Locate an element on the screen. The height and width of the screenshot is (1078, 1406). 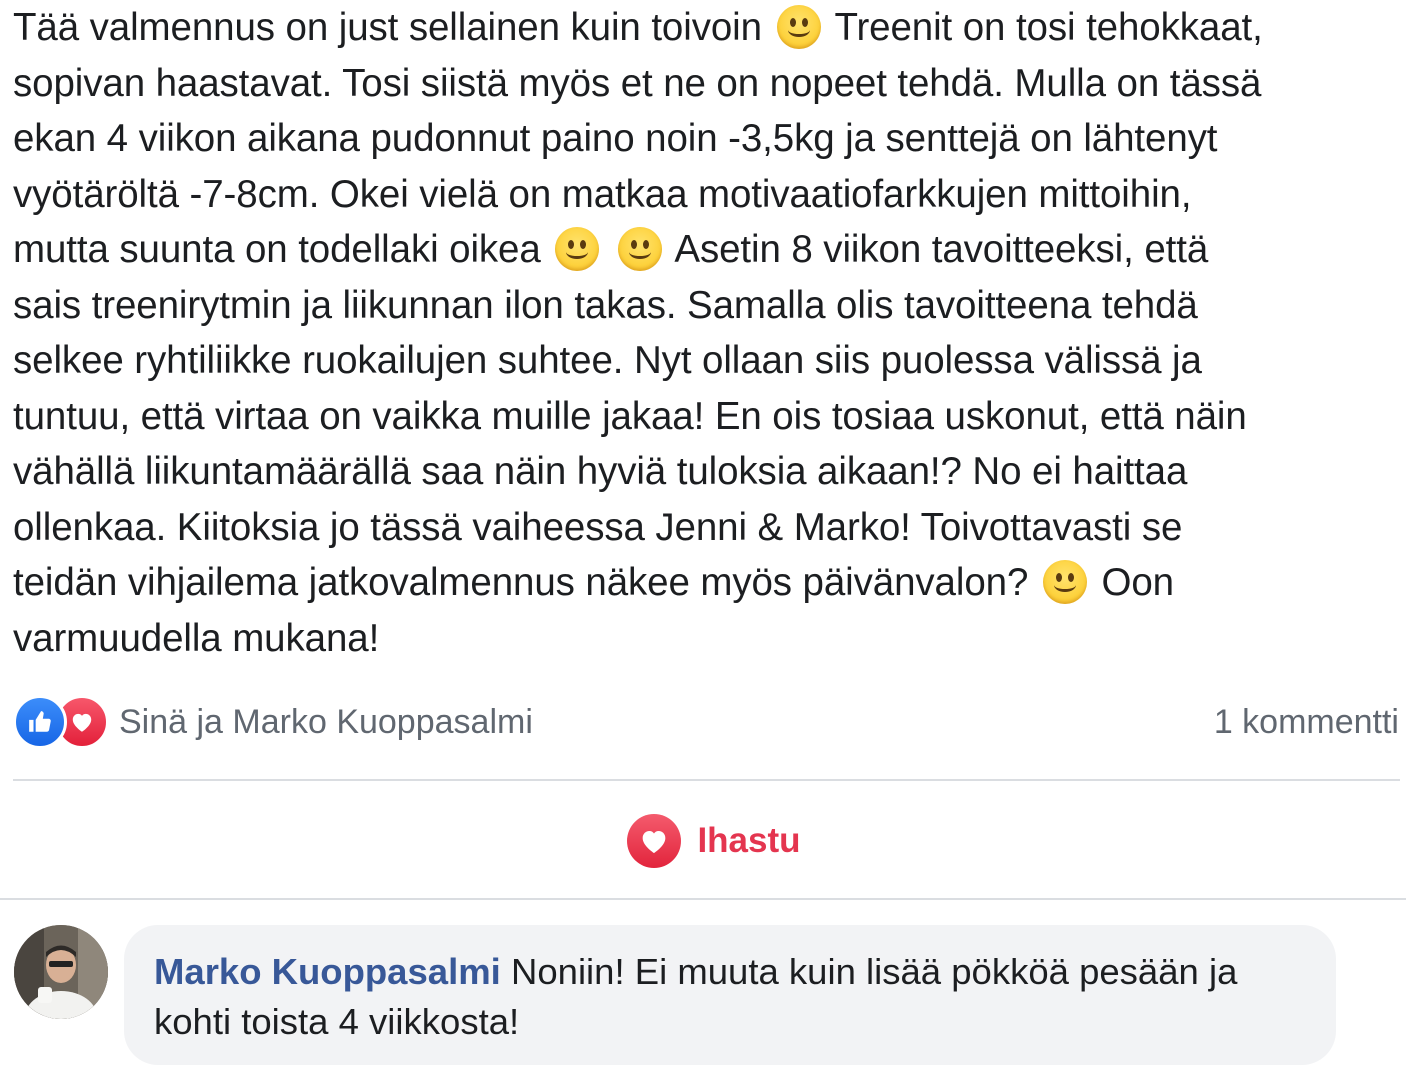
heart-icon is located at coordinates (654, 841).